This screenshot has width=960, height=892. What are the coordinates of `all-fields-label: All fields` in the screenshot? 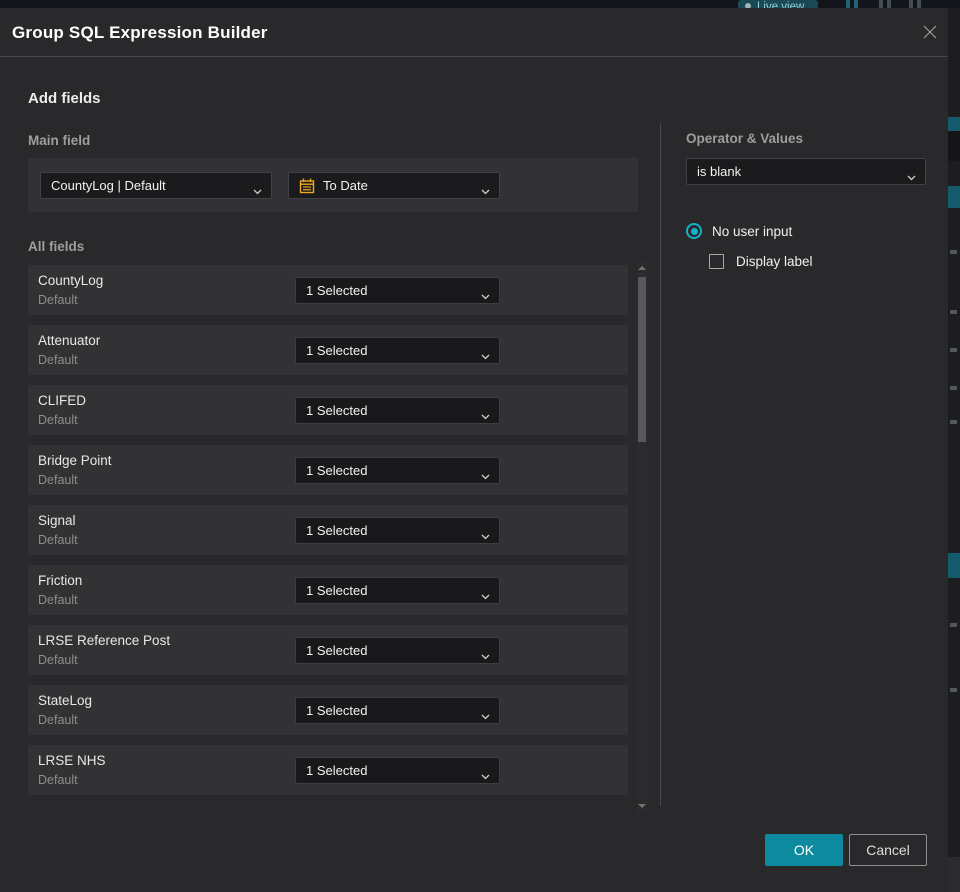 It's located at (56, 246).